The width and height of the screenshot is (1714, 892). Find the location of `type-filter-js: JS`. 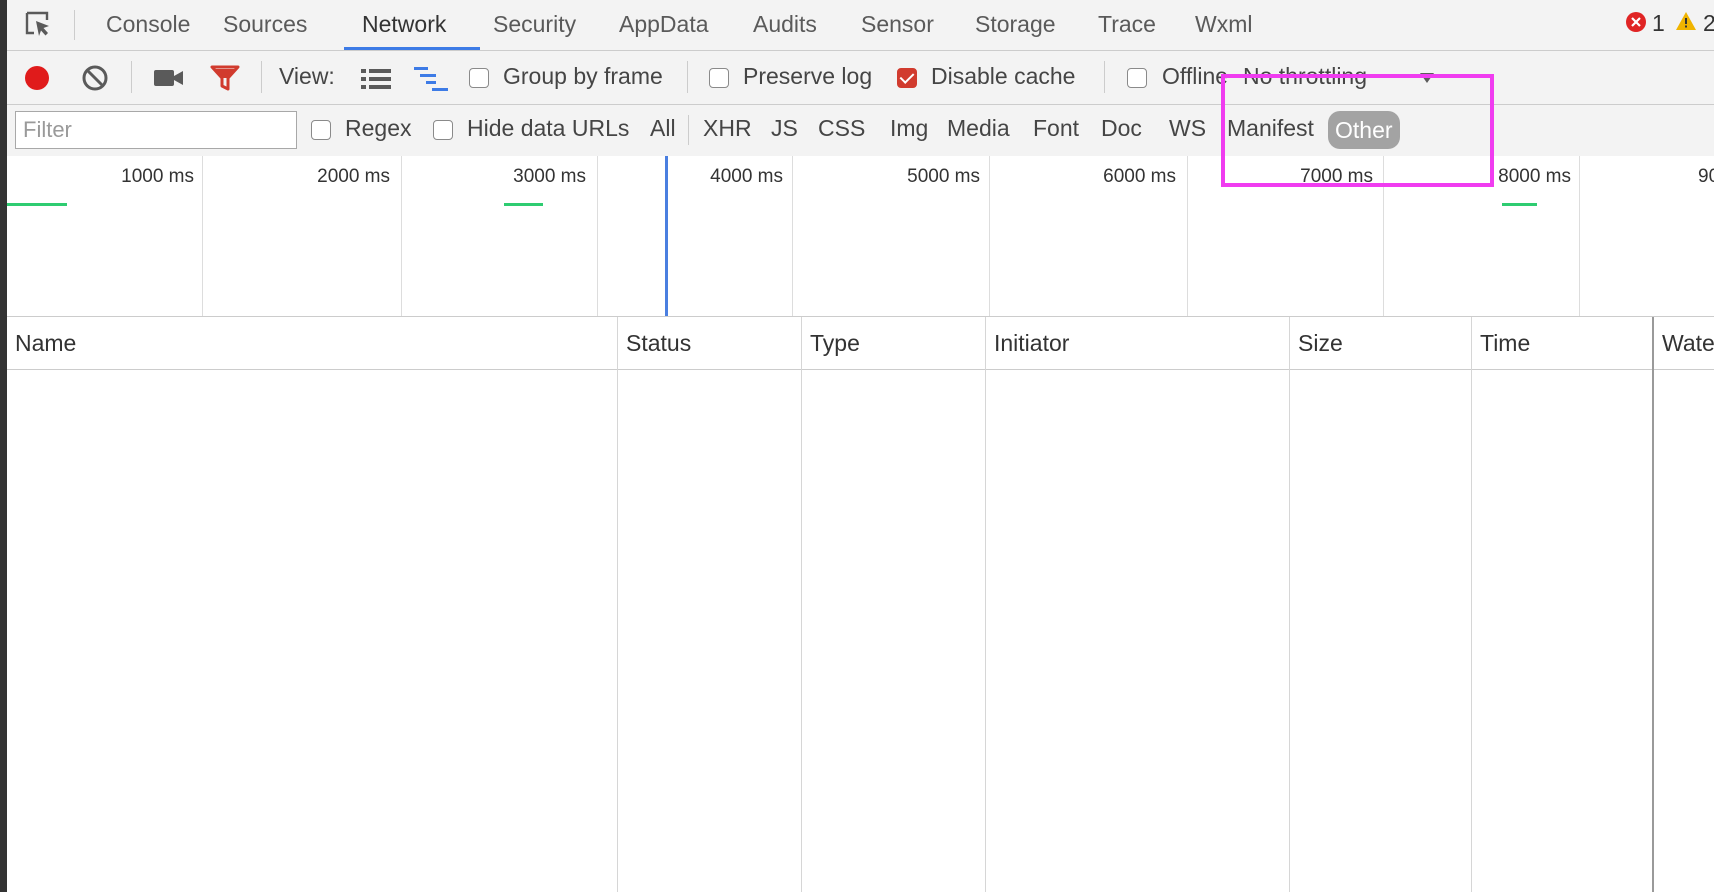

type-filter-js: JS is located at coordinates (784, 128).